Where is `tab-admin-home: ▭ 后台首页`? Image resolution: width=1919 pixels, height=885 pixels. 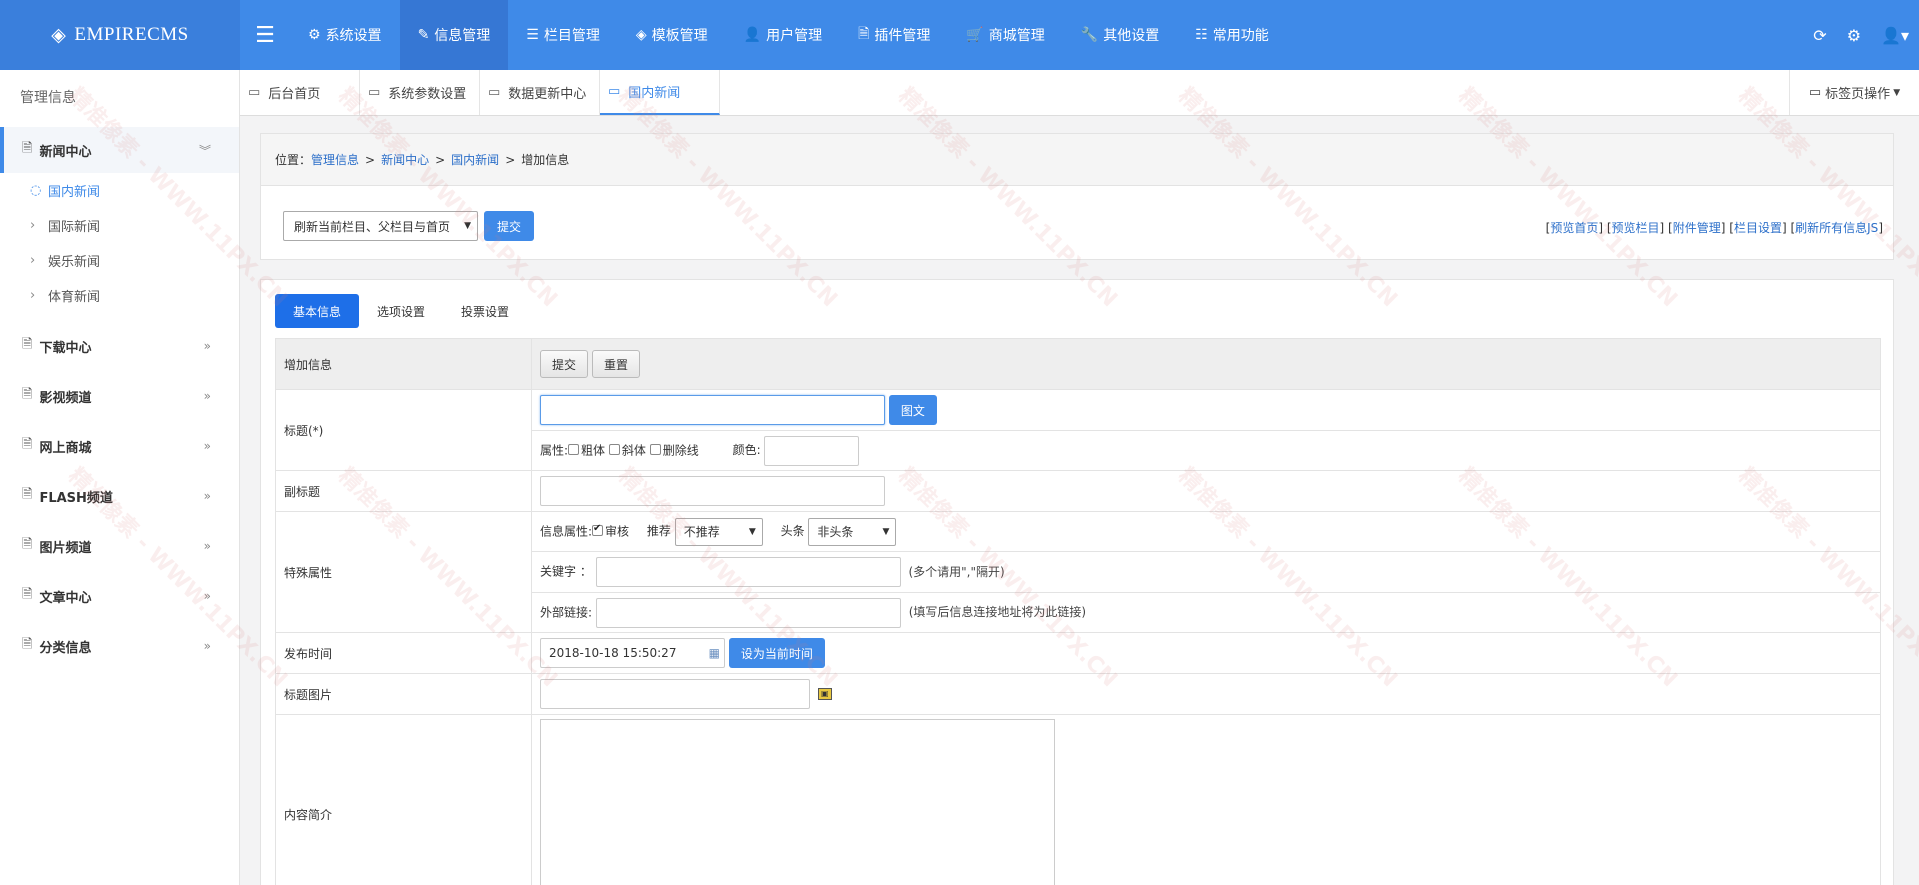 tab-admin-home: ▭ 后台首页 is located at coordinates (300, 92).